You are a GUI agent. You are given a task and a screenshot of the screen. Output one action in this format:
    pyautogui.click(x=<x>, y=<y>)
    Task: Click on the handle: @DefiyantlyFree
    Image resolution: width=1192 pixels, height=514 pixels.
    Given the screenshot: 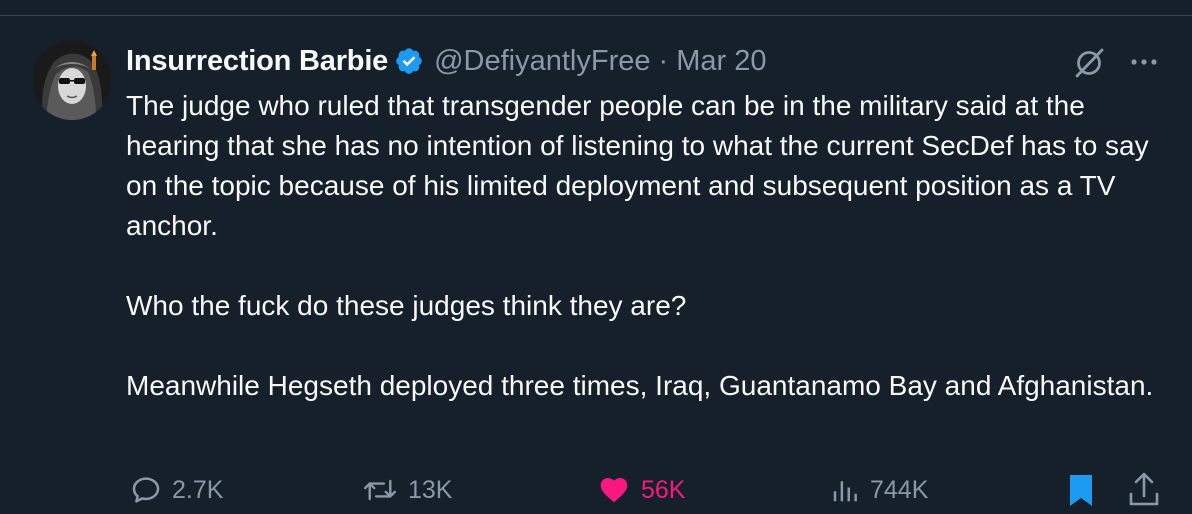 What is the action you would take?
    pyautogui.click(x=542, y=61)
    